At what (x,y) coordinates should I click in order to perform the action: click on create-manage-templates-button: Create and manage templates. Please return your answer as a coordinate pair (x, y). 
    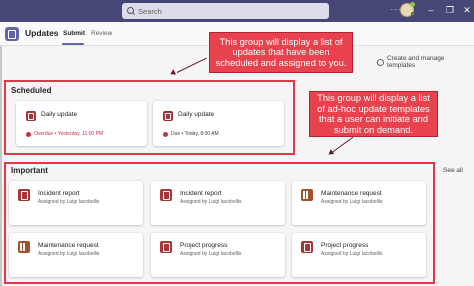
    Looking at the image, I should click on (425, 62).